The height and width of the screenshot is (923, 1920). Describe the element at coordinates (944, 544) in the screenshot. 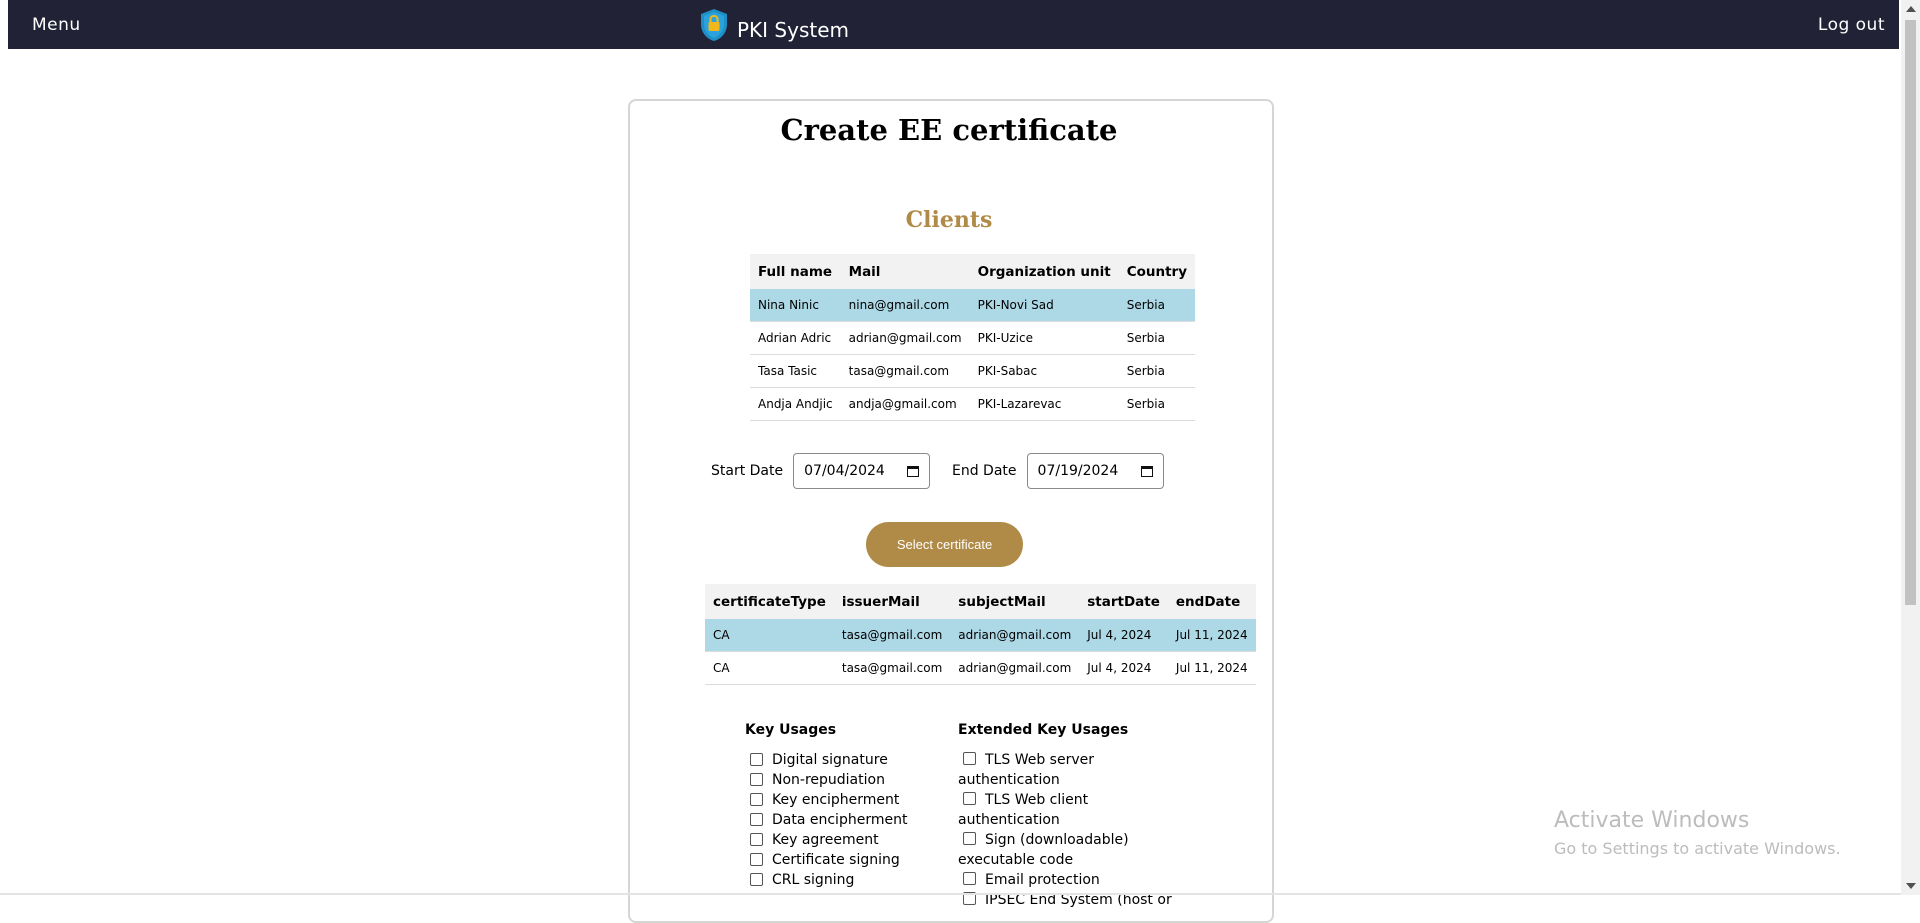

I see `select-certificate-button: Select certificate` at that location.